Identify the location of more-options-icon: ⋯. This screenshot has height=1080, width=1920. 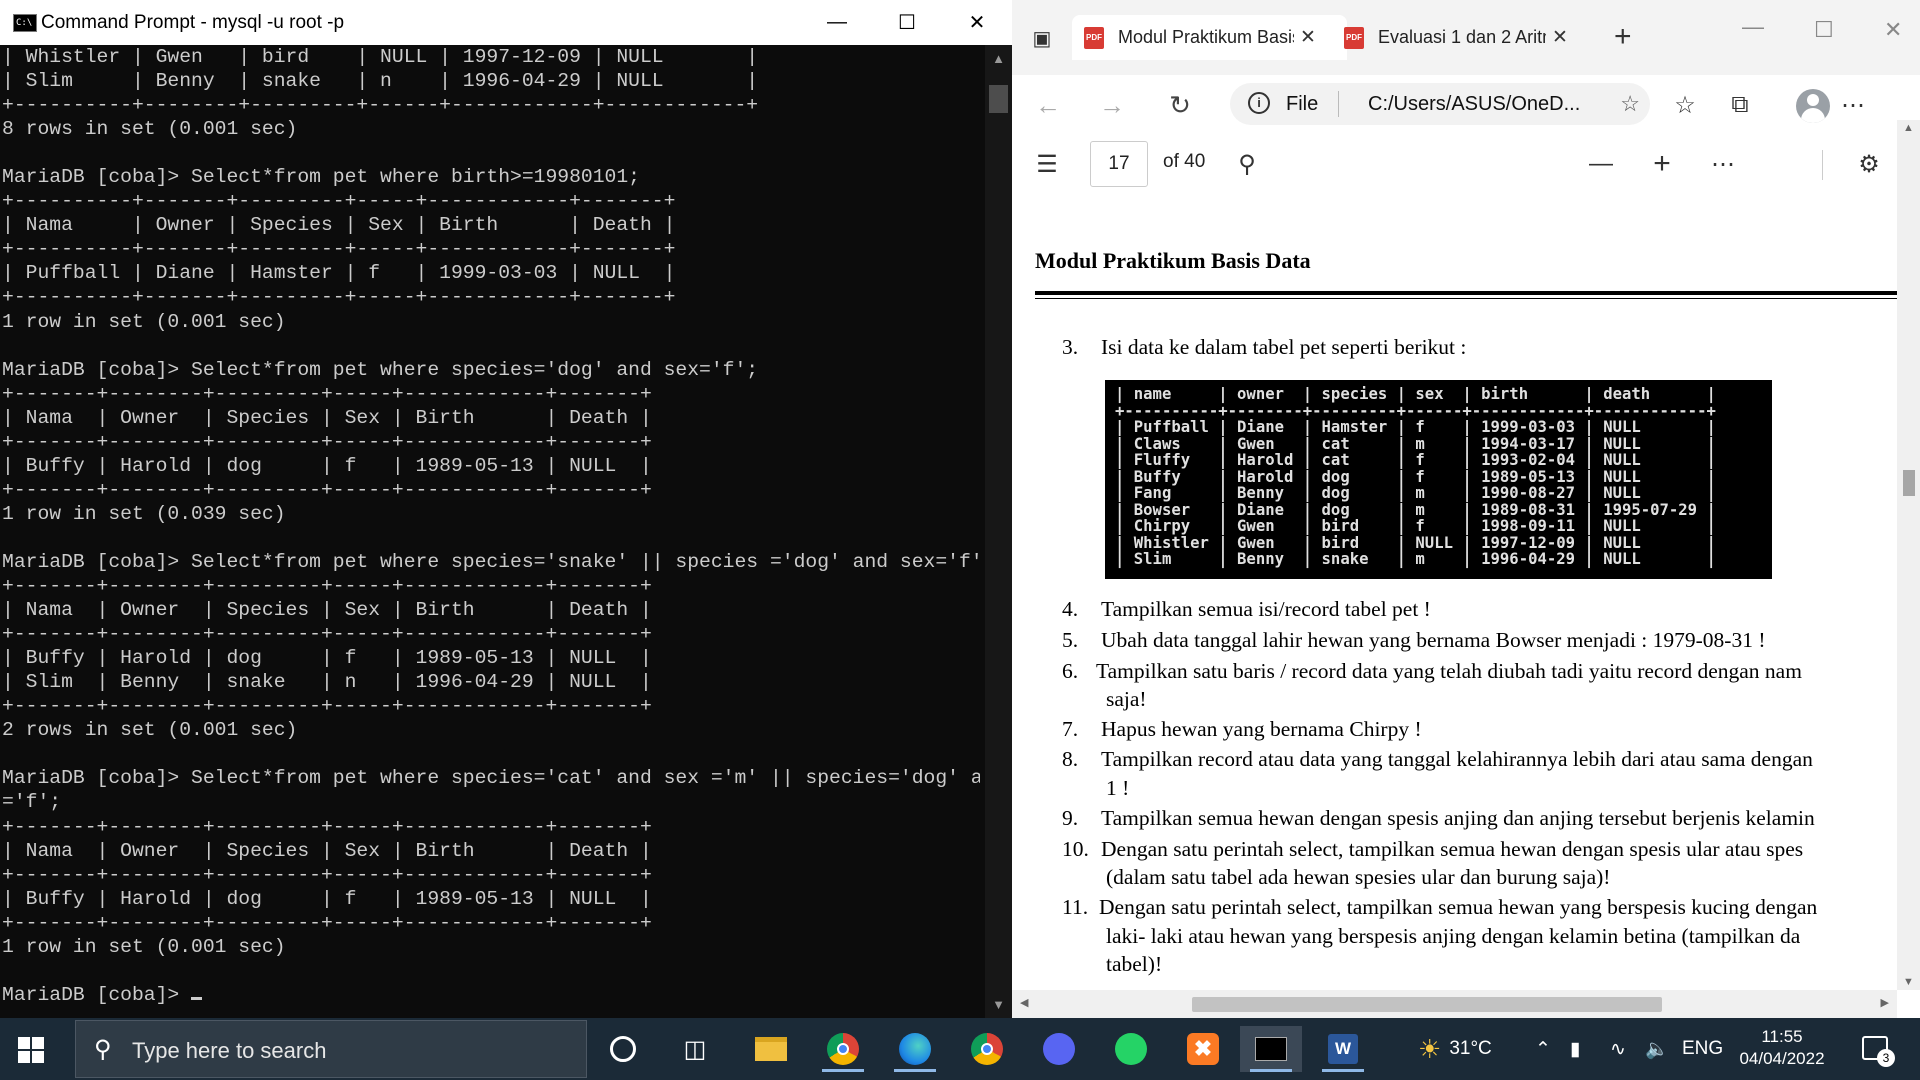
(1723, 164).